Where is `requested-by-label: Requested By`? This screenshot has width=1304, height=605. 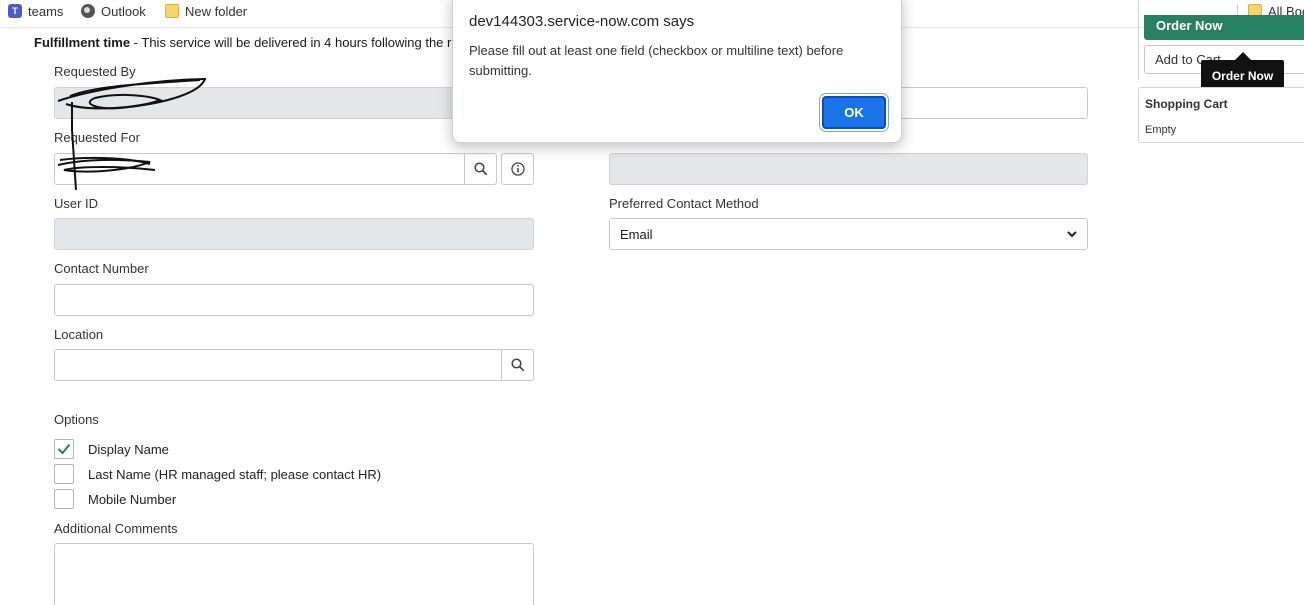 requested-by-label: Requested By is located at coordinates (95, 71).